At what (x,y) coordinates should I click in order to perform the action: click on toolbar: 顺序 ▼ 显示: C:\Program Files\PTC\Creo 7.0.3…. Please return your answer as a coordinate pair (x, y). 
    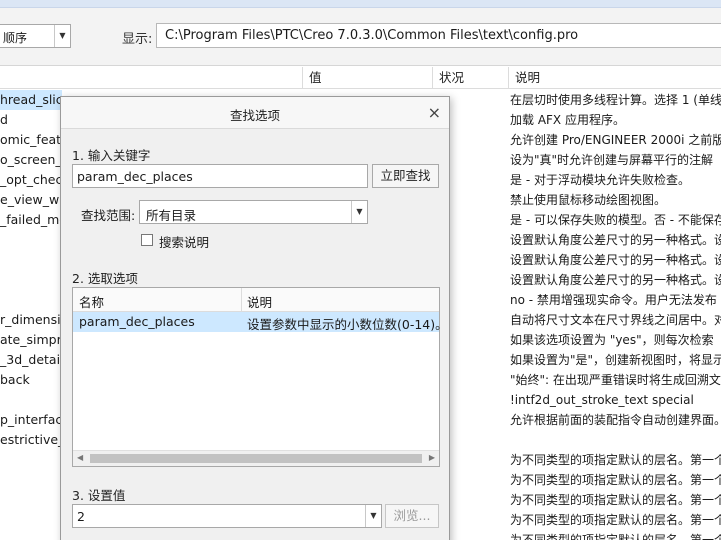
    Looking at the image, I should click on (360, 37).